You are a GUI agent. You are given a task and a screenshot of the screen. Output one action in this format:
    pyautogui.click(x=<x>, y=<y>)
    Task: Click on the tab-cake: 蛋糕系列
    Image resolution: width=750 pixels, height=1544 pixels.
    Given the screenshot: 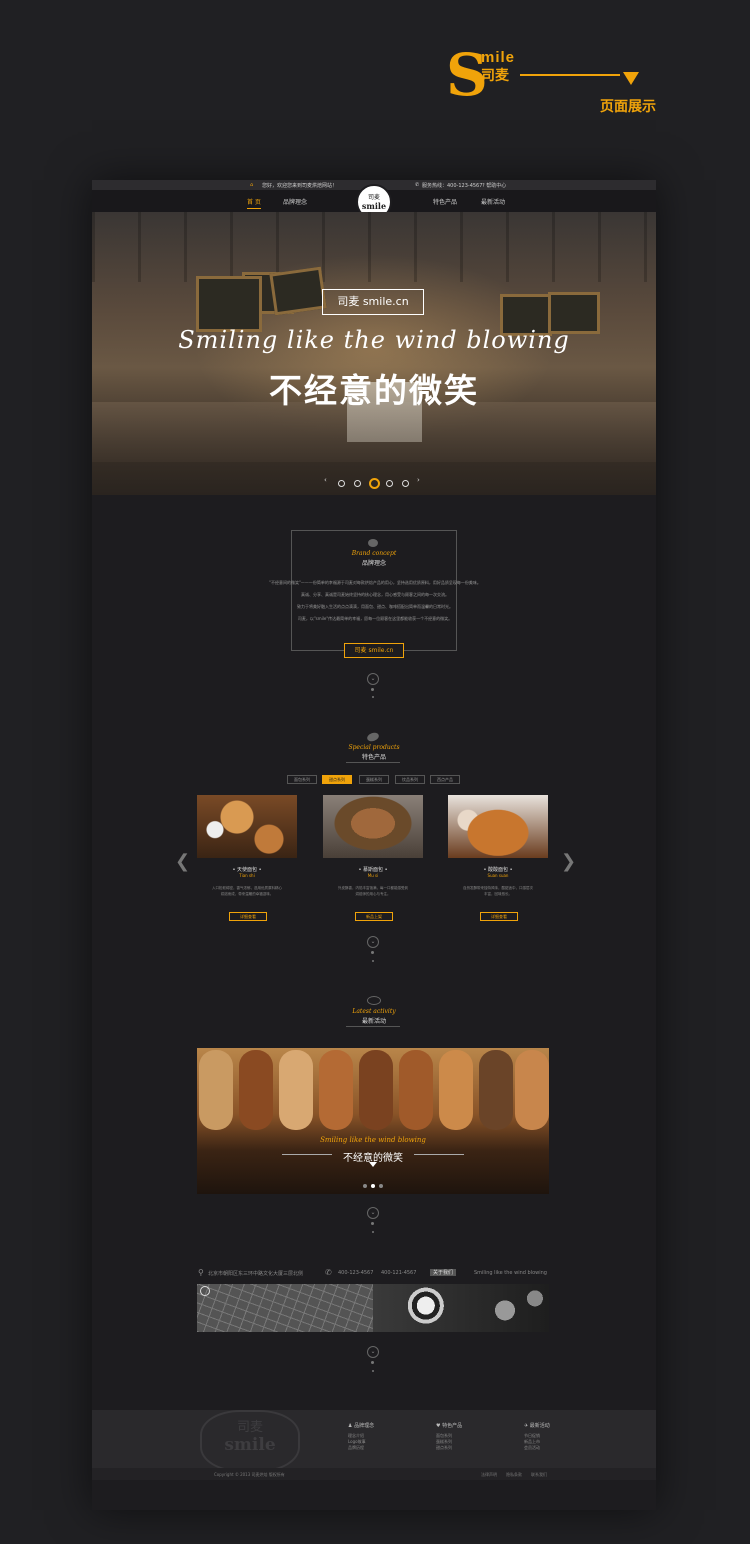 What is the action you would take?
    pyautogui.click(x=374, y=779)
    